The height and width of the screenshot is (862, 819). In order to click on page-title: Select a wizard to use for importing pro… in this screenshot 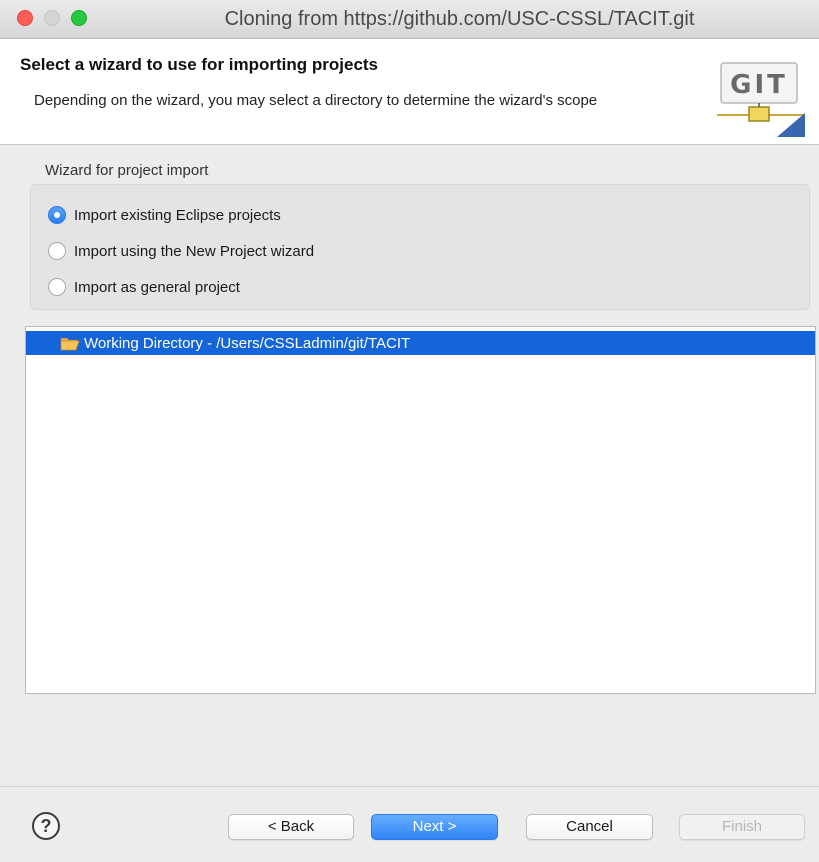, I will do `click(199, 64)`.